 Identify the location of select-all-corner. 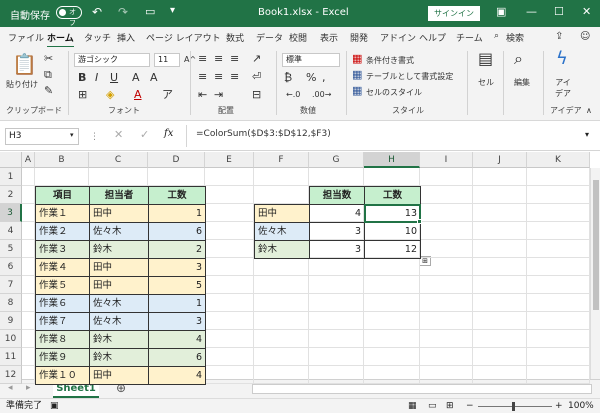
(11, 160).